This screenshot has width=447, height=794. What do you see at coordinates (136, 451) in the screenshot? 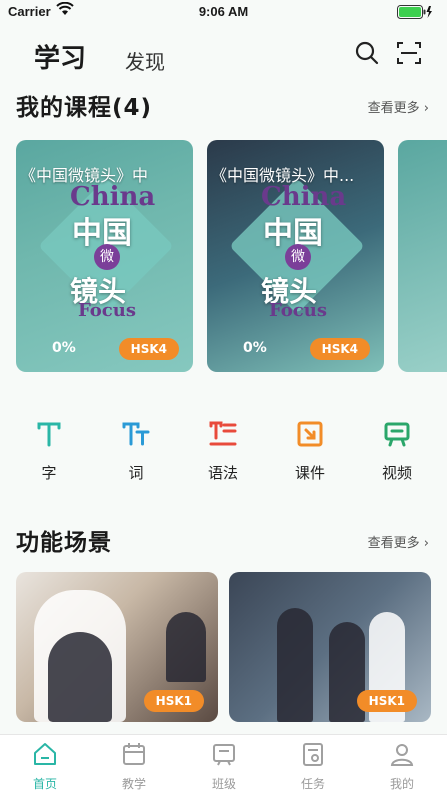
I see `feature-word: 词` at bounding box center [136, 451].